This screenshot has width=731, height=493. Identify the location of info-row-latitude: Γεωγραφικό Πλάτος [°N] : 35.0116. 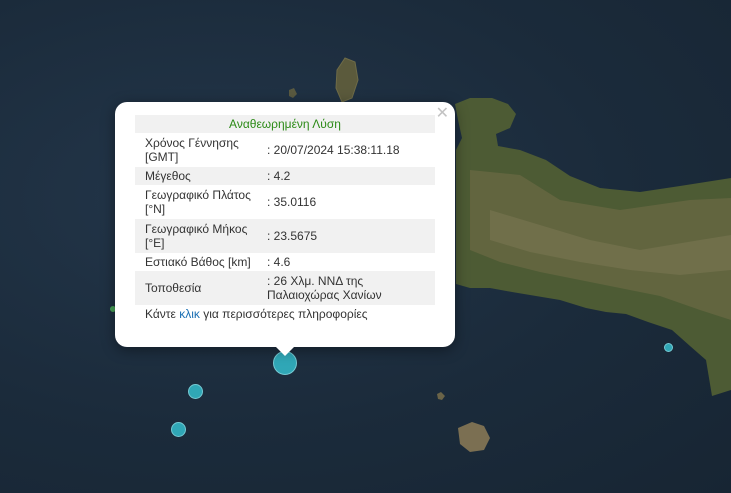
(285, 202).